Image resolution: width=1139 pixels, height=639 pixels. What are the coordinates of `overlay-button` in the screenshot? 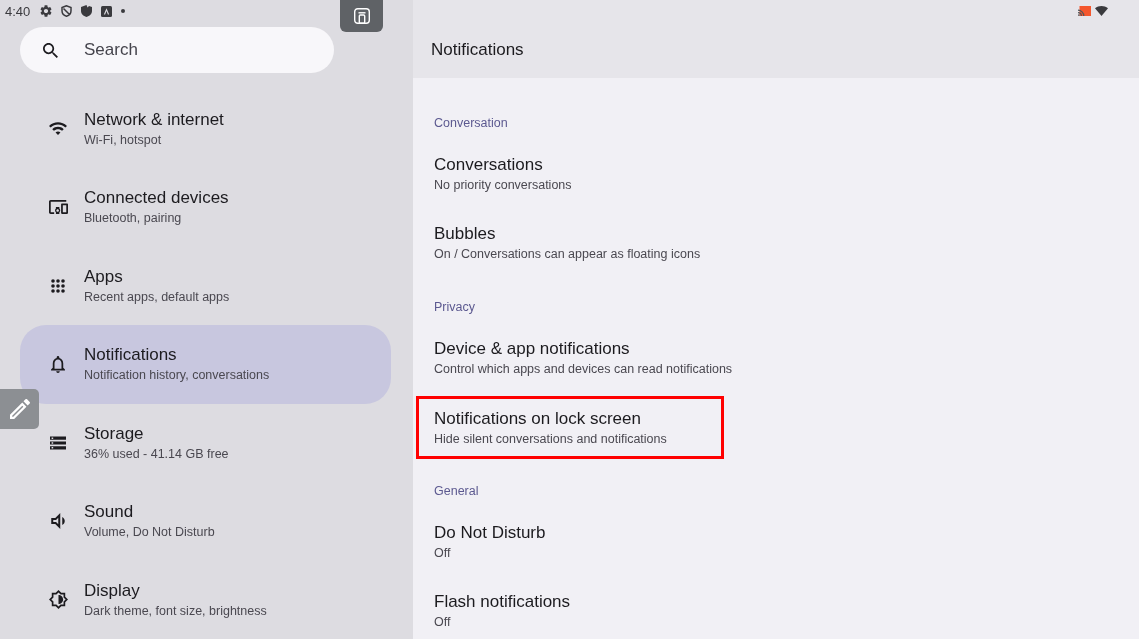 It's located at (361, 16).